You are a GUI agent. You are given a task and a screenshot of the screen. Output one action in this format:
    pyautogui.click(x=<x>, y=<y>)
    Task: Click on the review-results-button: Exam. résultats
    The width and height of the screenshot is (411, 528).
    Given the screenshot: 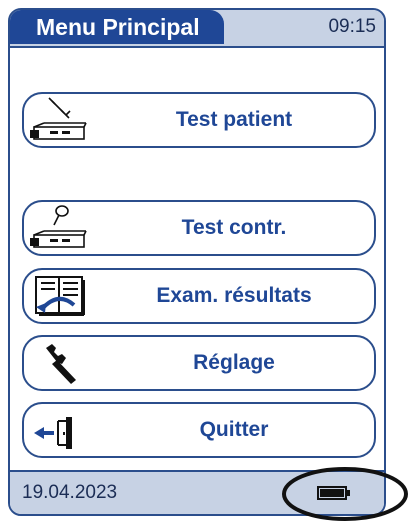 What is the action you would take?
    pyautogui.click(x=199, y=296)
    